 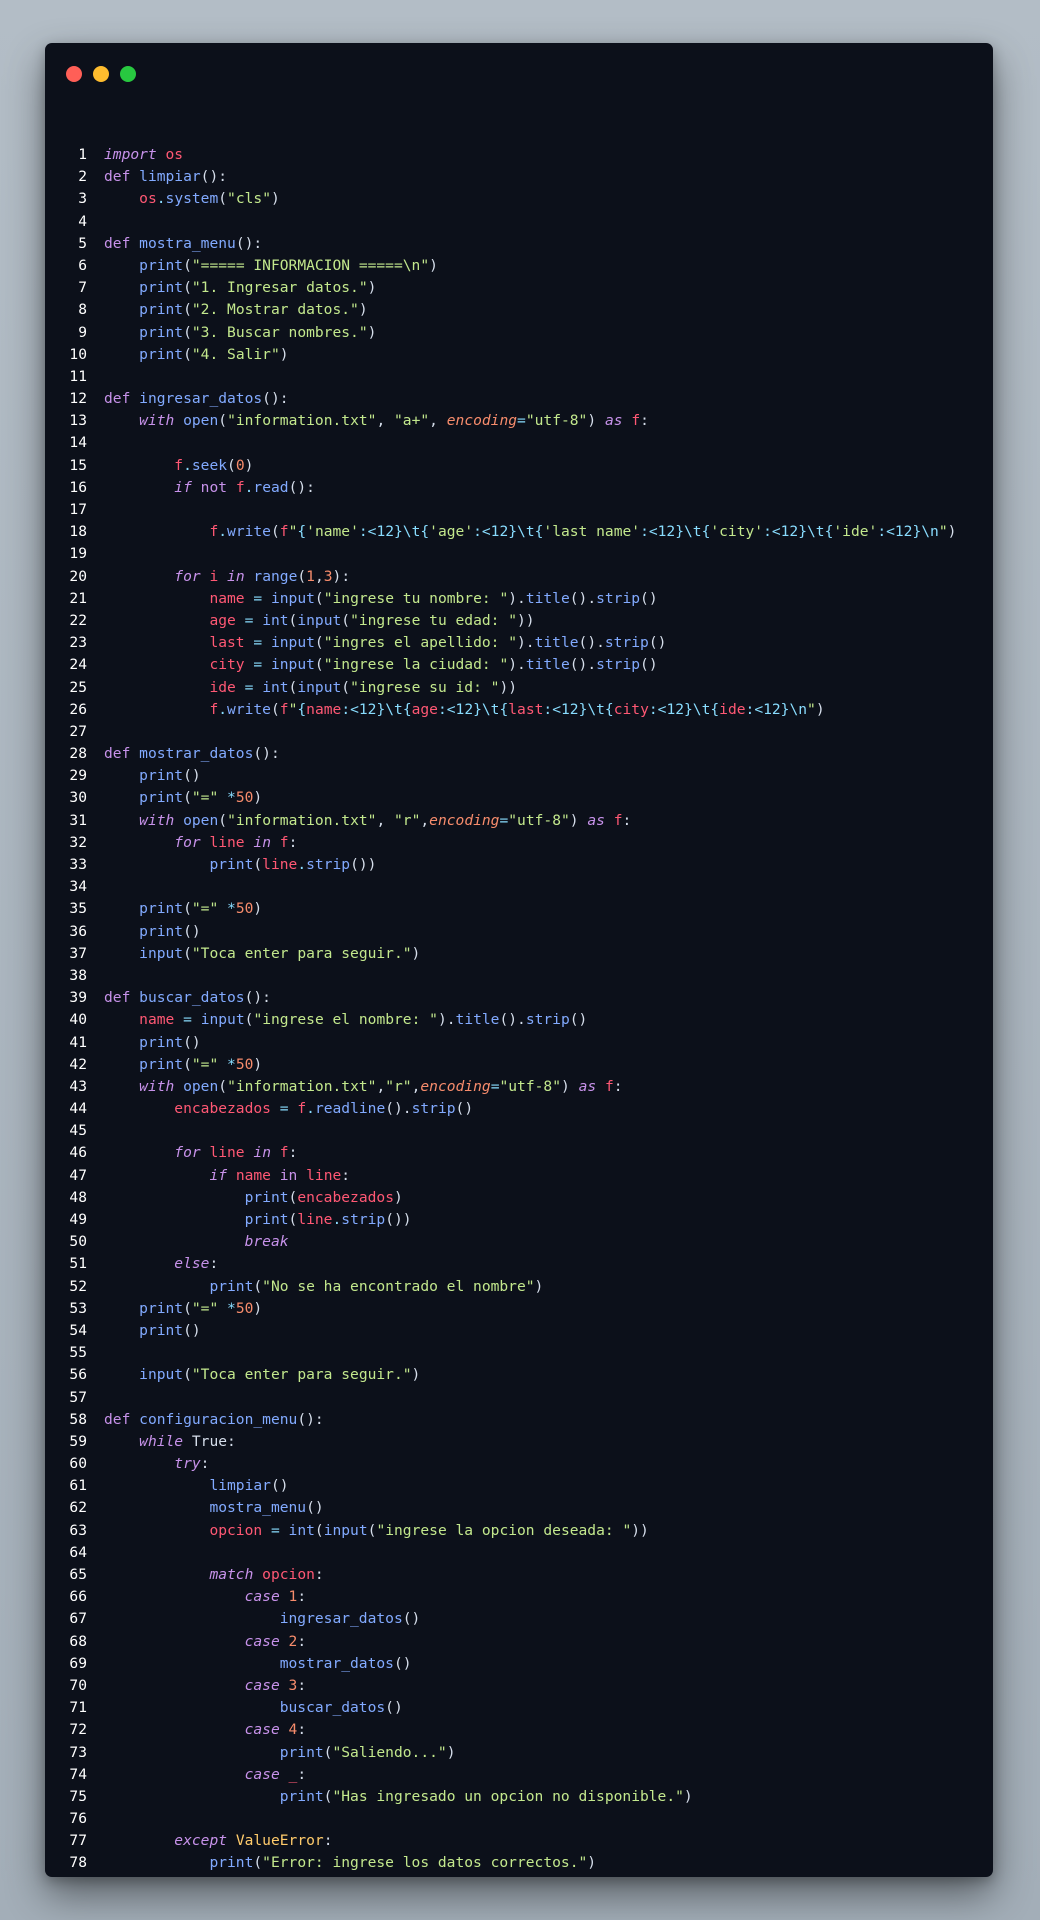 I want to click on line-number: 56, so click(x=78, y=1375).